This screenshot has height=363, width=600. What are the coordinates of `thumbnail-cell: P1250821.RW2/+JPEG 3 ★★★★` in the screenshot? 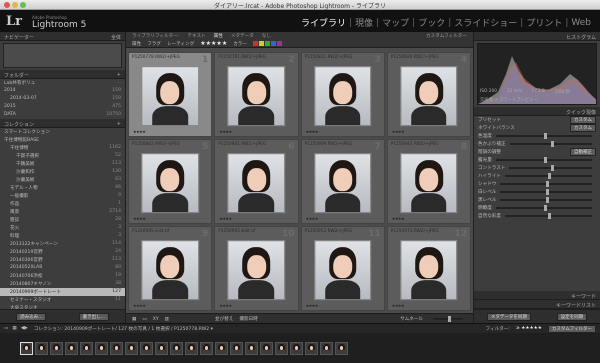 It's located at (342, 94).